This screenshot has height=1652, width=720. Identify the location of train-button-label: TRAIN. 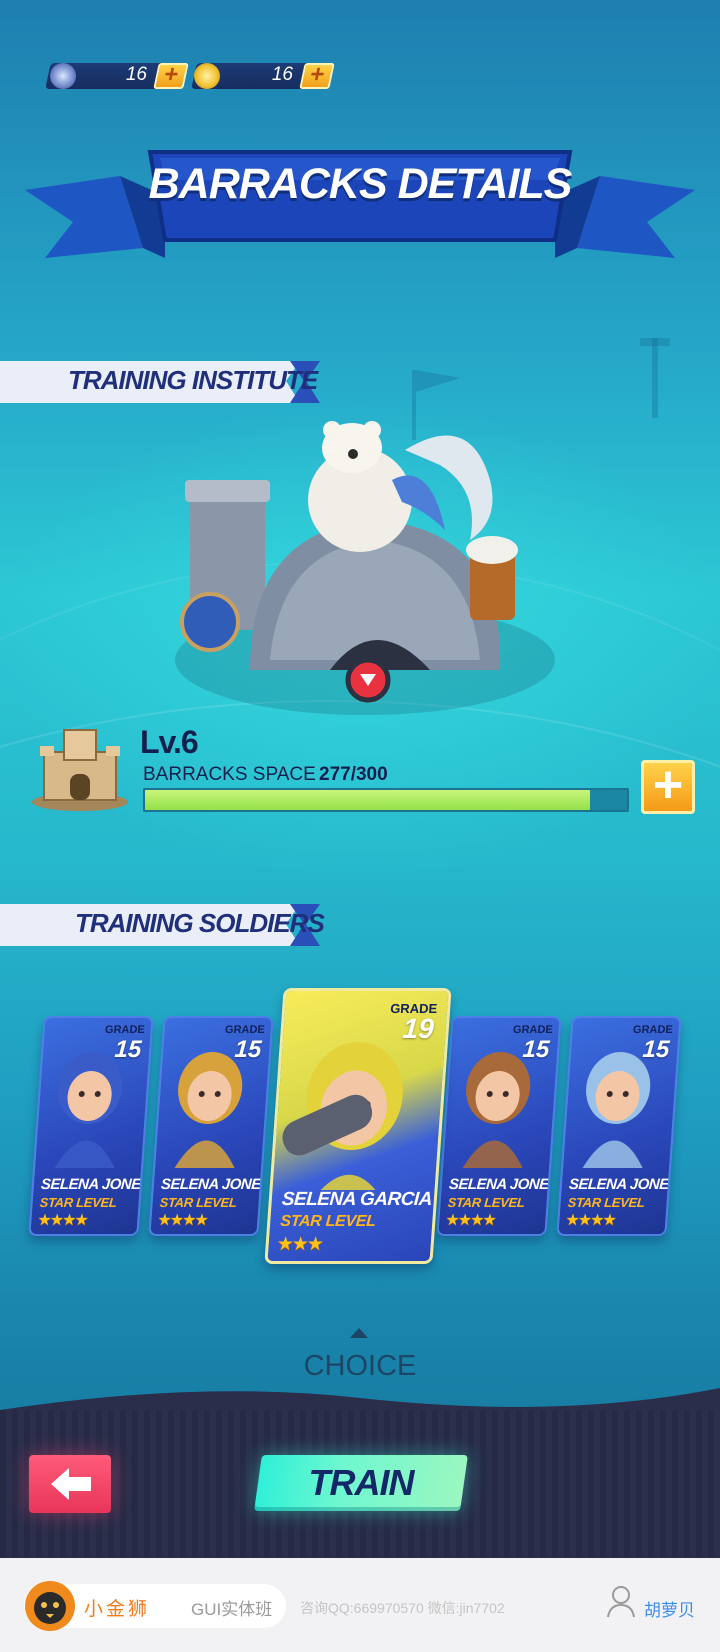
(361, 1482).